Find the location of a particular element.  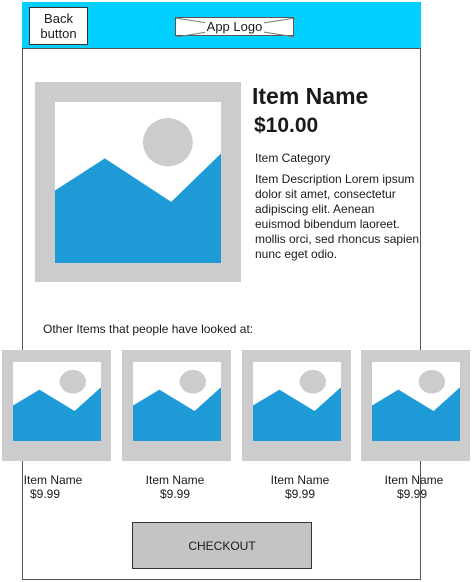

product-name: Item Name is located at coordinates (310, 96).